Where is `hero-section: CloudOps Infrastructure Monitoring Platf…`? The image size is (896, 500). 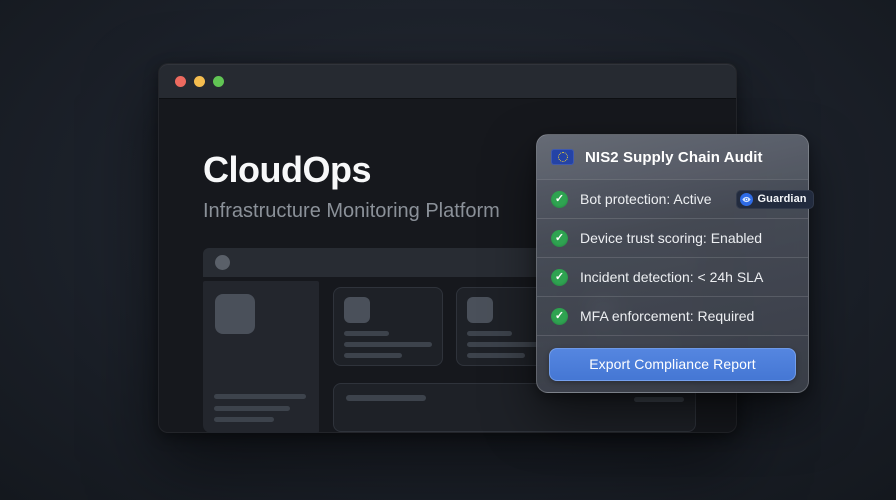 hero-section: CloudOps Infrastructure Monitoring Platf… is located at coordinates (351, 187).